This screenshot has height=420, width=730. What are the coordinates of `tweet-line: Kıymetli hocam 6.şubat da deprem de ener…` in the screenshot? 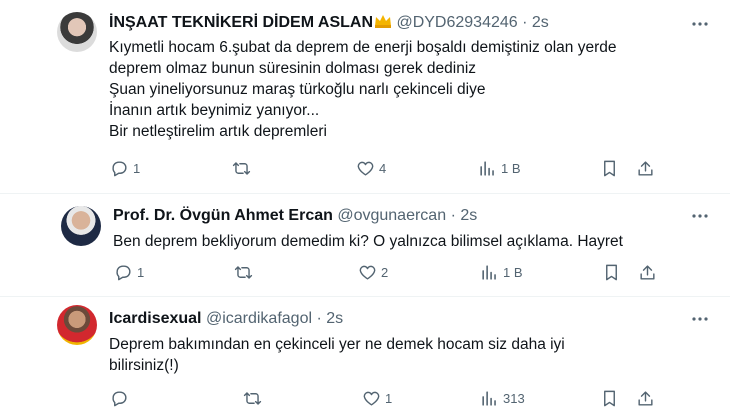 It's located at (363, 47).